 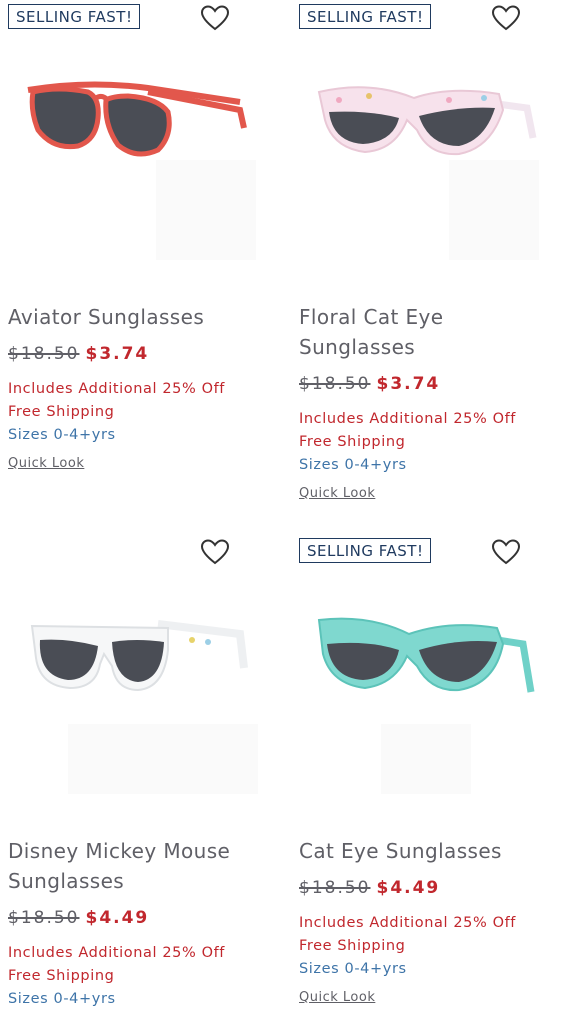 I want to click on product-name: Floral Cat Eye Sunglasses, so click(x=430, y=332).